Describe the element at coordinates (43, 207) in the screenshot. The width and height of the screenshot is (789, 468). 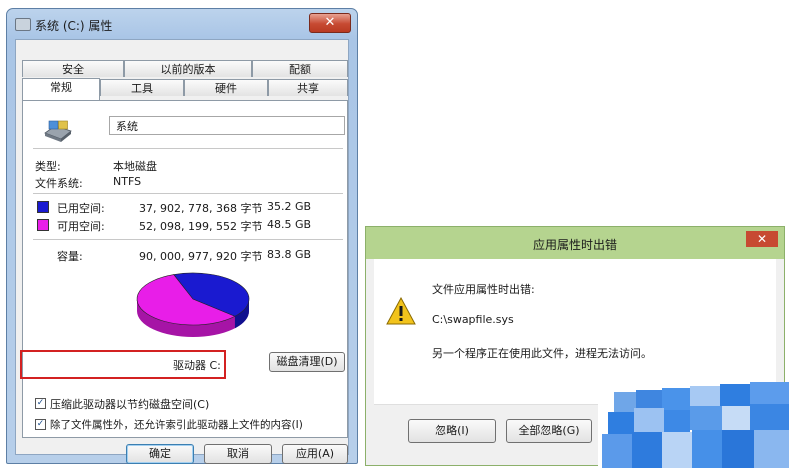
I see `used-space-swatch` at that location.